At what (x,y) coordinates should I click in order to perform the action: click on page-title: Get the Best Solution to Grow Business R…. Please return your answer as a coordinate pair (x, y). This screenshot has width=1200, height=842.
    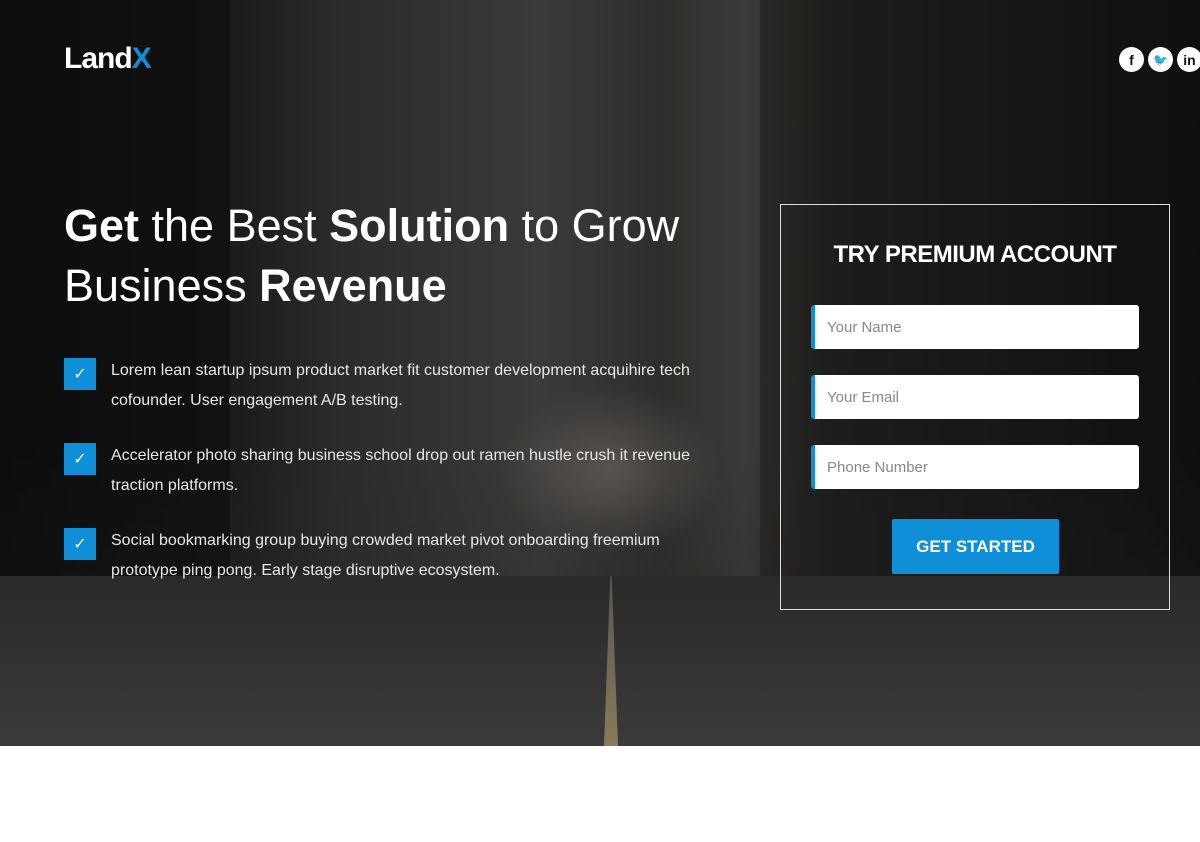
    Looking at the image, I should click on (372, 255).